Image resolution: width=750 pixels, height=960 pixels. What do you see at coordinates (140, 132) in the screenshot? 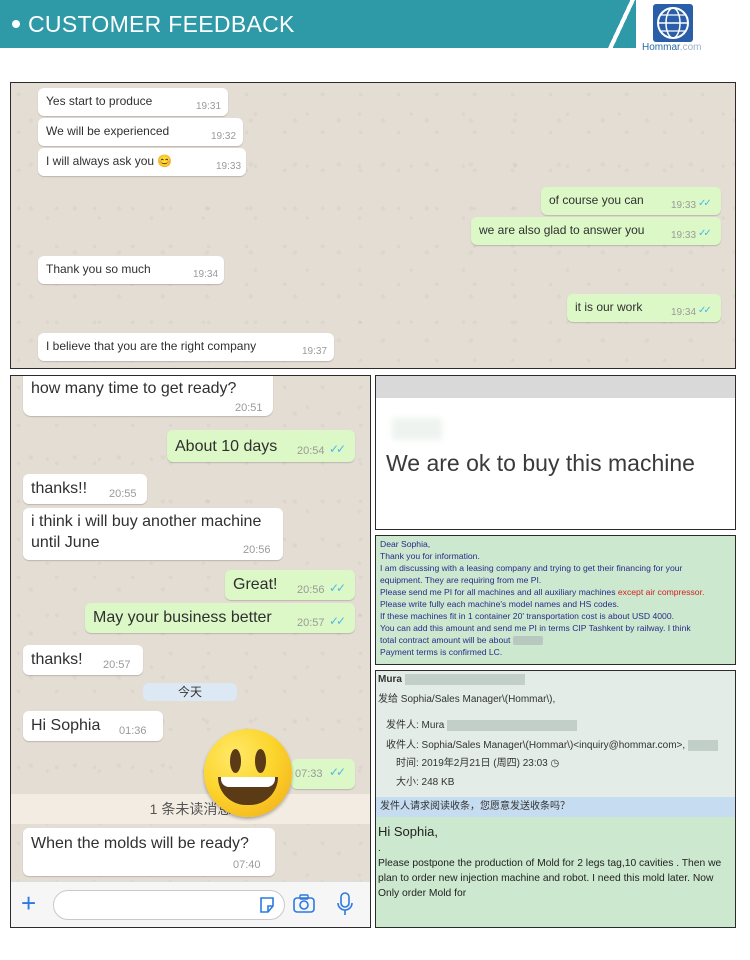
I see `message-bubble: We will be experienced 19:32` at bounding box center [140, 132].